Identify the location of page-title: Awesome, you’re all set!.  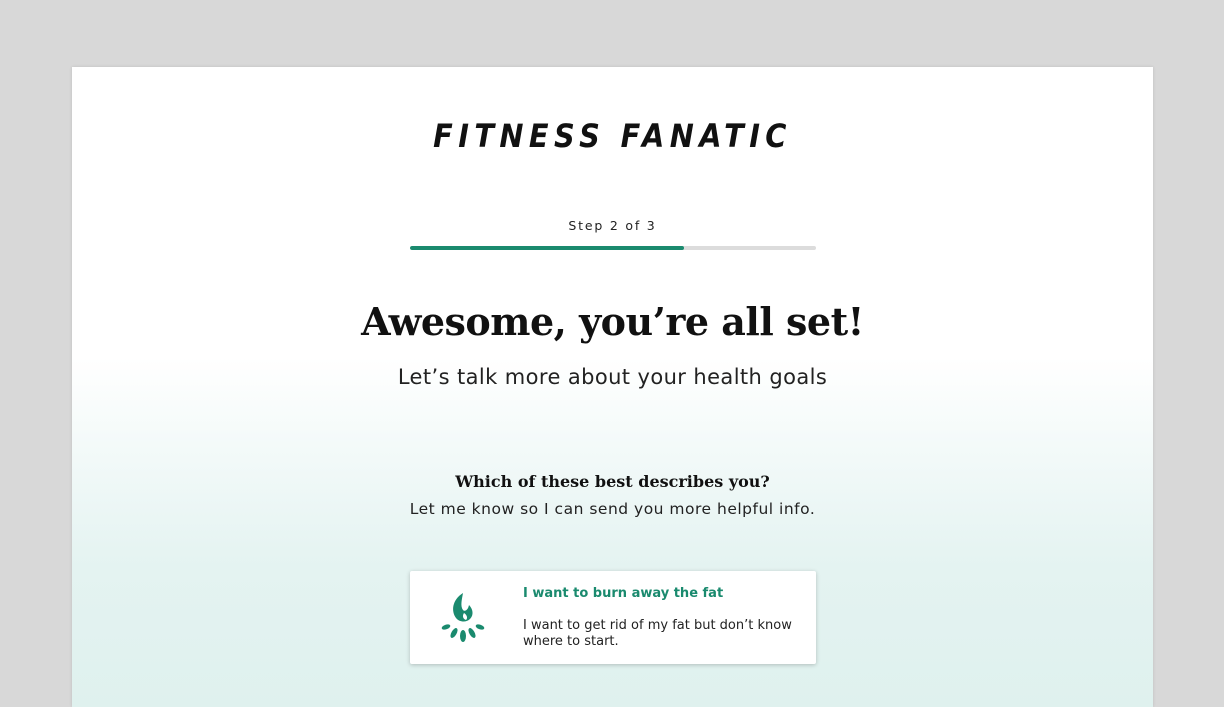
(612, 321).